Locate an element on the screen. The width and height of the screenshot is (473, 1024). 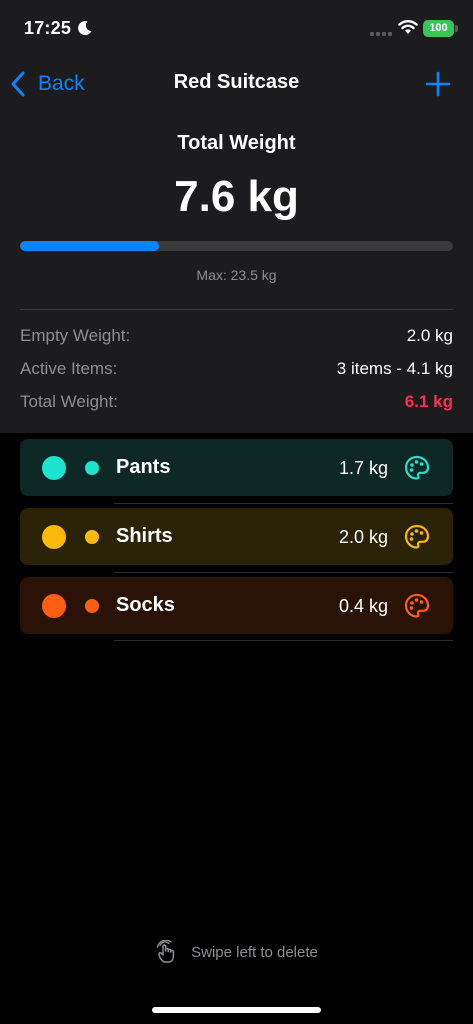
stat-label: Total Weight: is located at coordinates (69, 401).